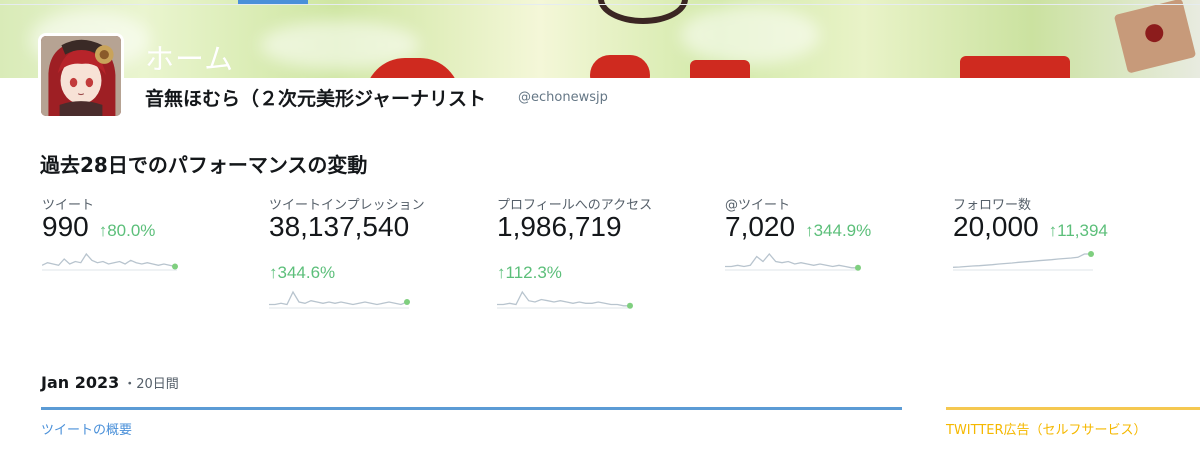 This screenshot has width=1200, height=450. What do you see at coordinates (575, 205) in the screenshot?
I see `metric-label: プロフィールへのアクセス` at bounding box center [575, 205].